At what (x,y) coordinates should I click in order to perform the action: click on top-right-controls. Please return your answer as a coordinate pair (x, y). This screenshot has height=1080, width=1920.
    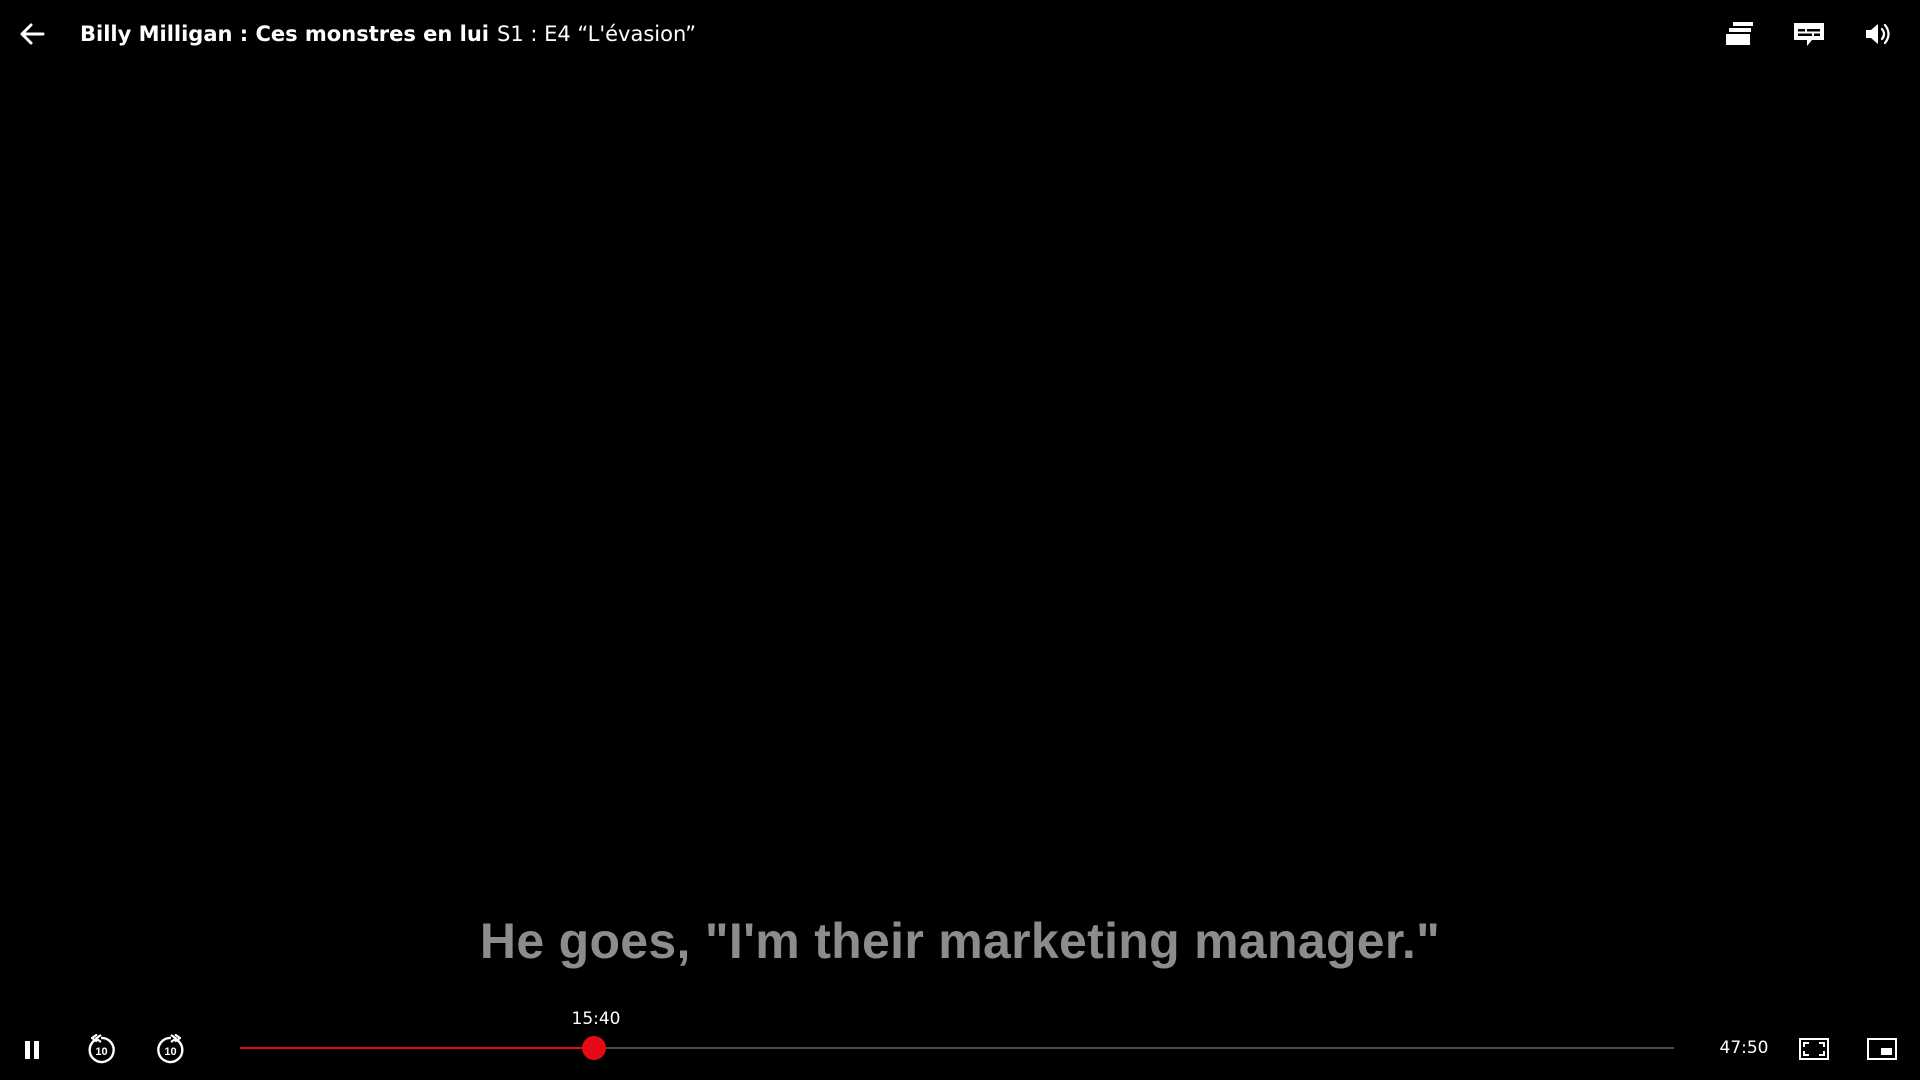
    Looking at the image, I should click on (1820, 34).